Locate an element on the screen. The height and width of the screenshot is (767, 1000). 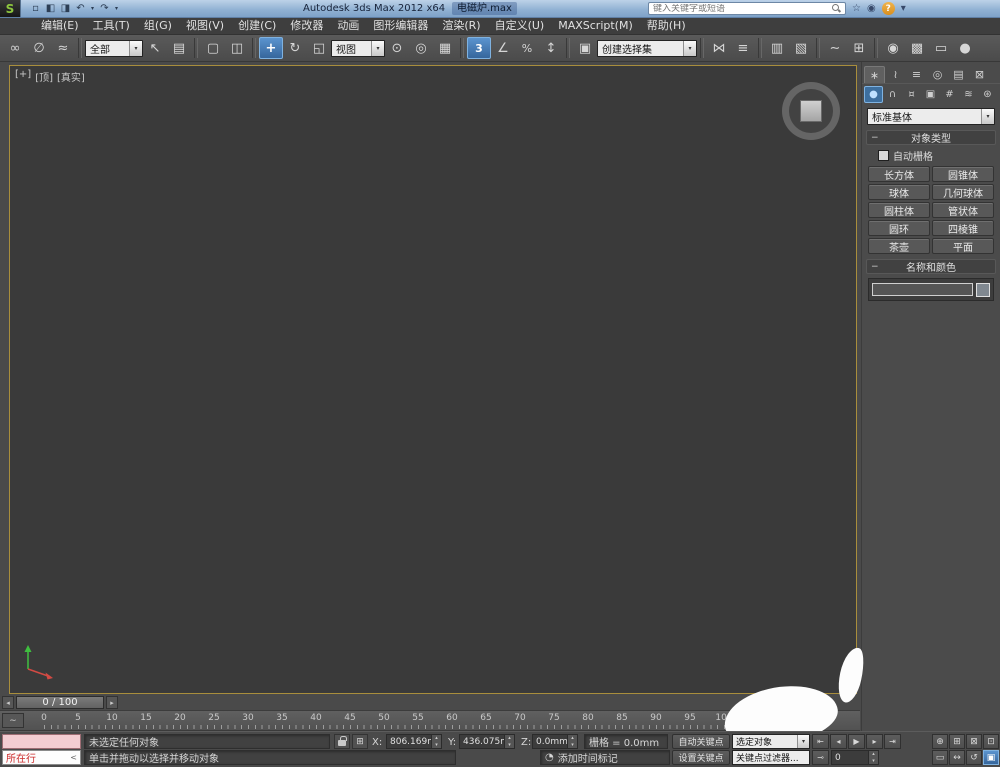
zoom-icon: ⊕ is located at coordinates (940, 741).